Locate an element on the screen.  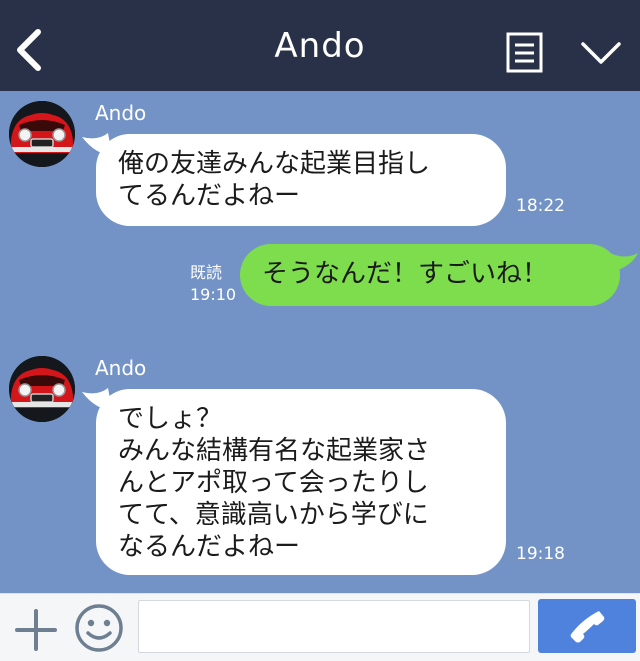
message-bubble-outgoing: そうなんだ！すごいね！ is located at coordinates (430, 275).